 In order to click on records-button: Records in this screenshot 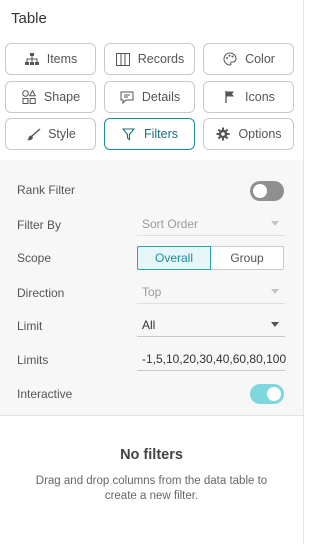, I will do `click(149, 59)`.